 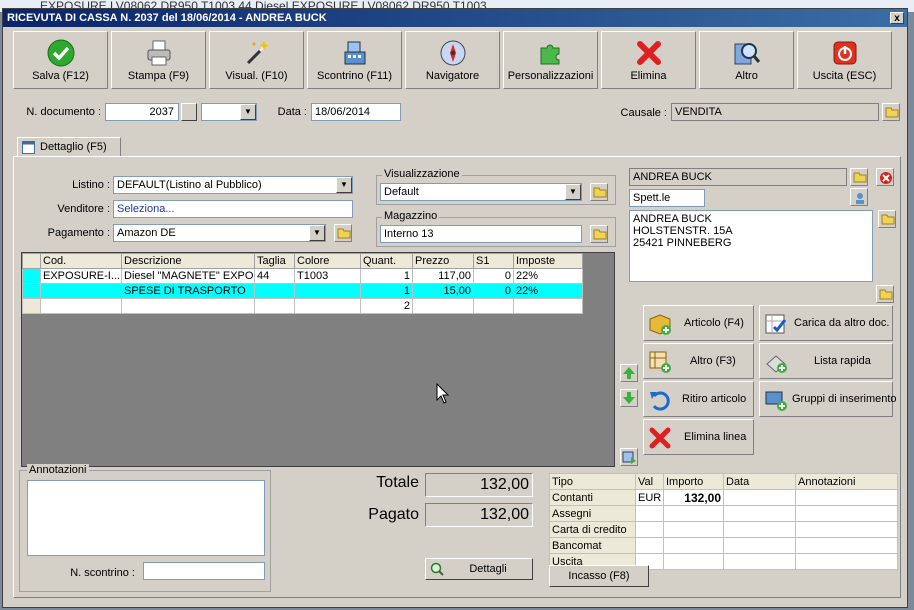 I want to click on cell: 2, so click(x=386, y=306).